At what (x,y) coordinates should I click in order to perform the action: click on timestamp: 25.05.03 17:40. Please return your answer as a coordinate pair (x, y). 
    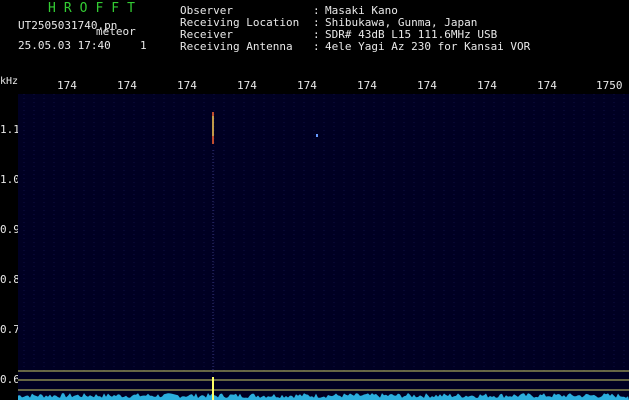
    Looking at the image, I should click on (64, 45).